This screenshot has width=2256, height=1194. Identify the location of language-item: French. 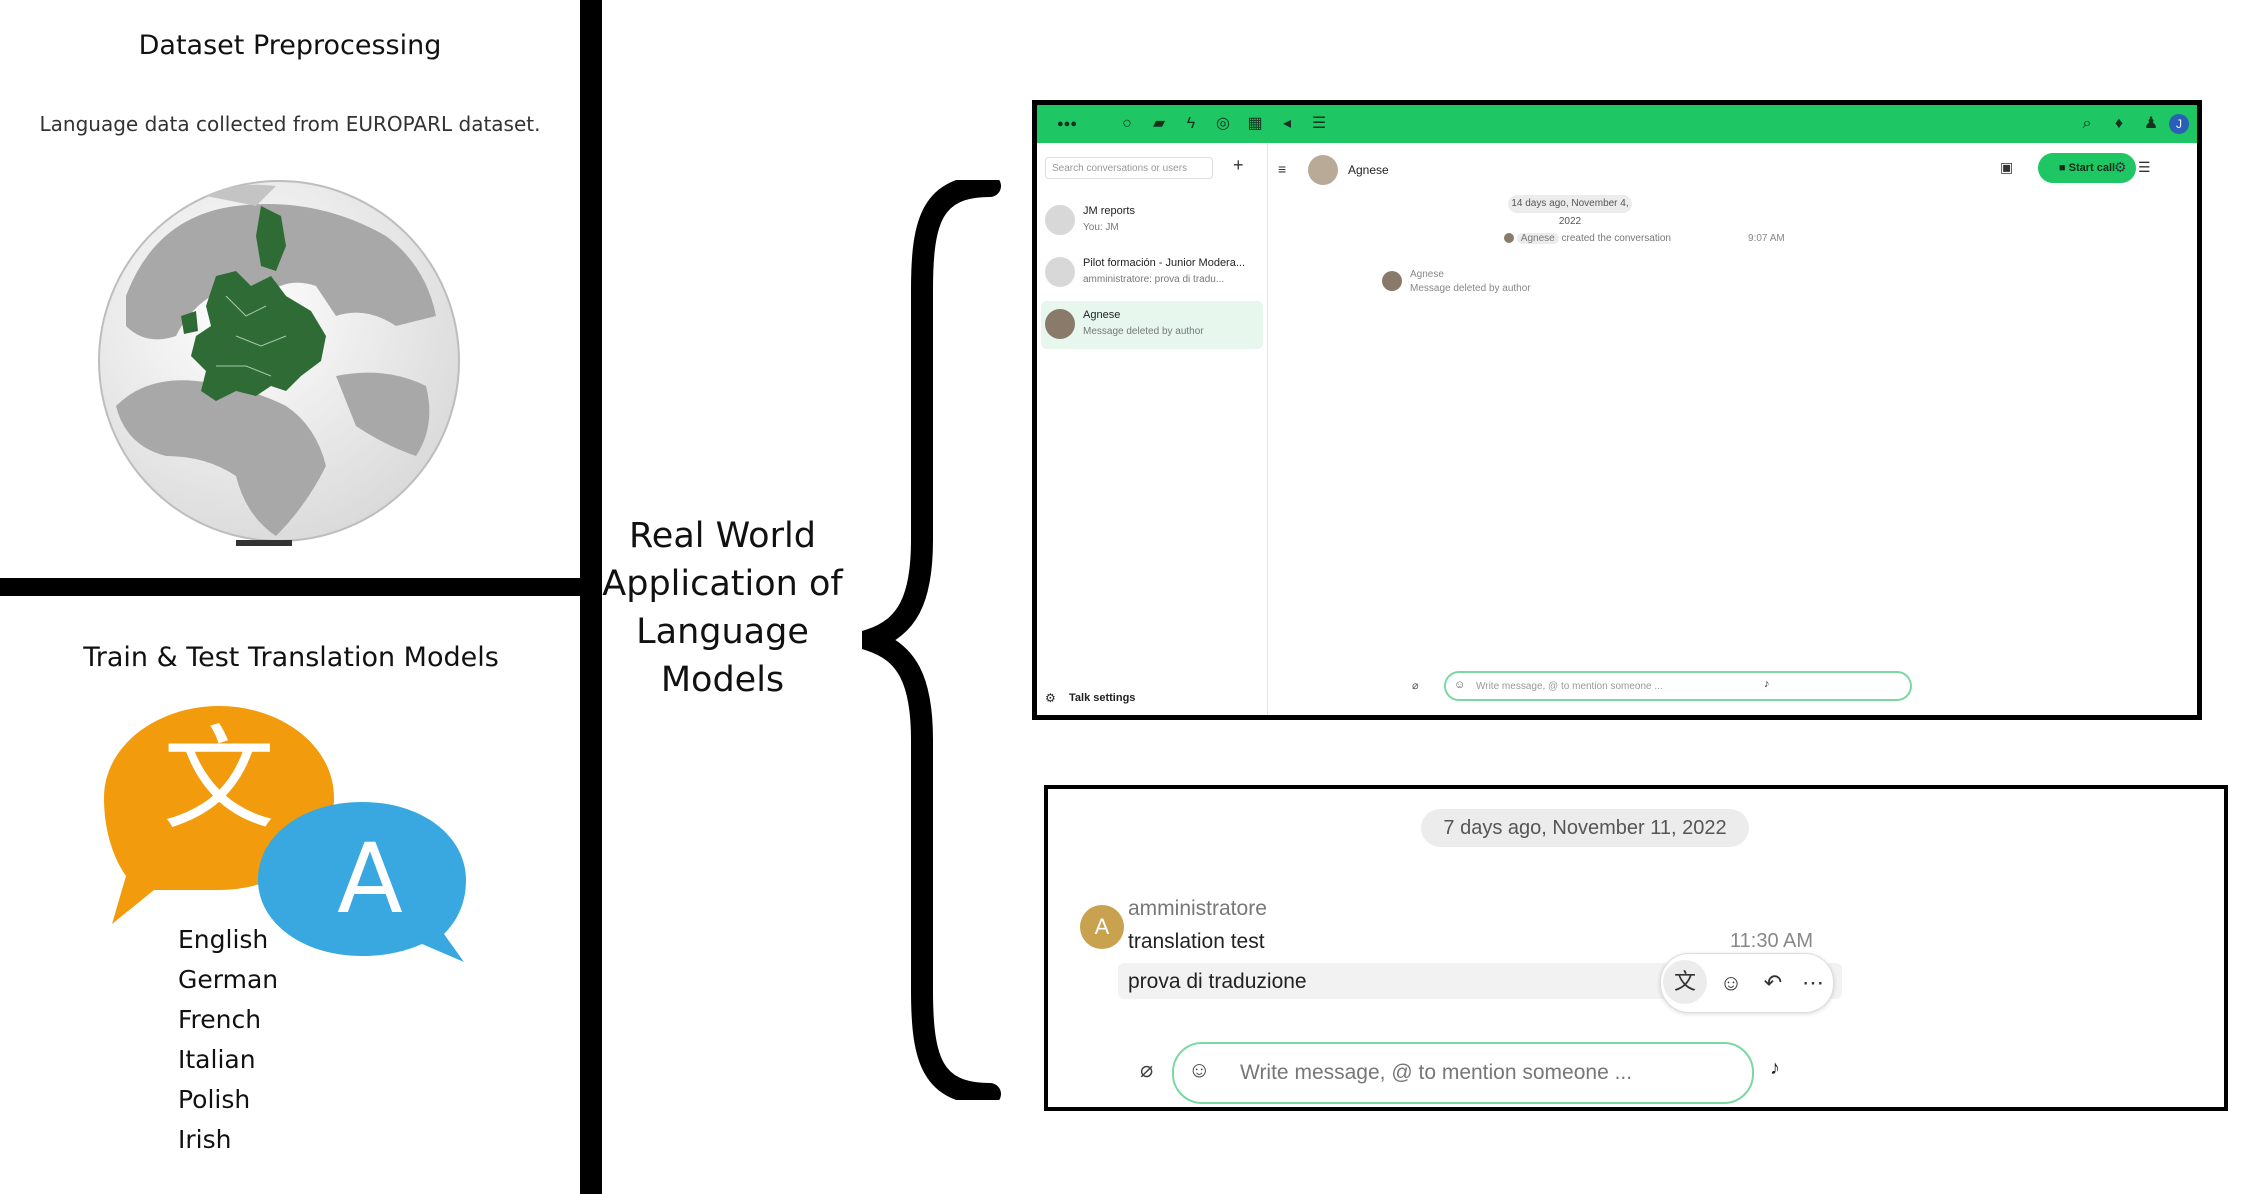
(220, 1019).